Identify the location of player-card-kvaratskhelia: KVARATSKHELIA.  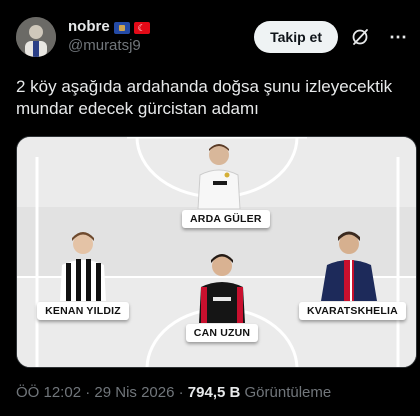
(352, 274).